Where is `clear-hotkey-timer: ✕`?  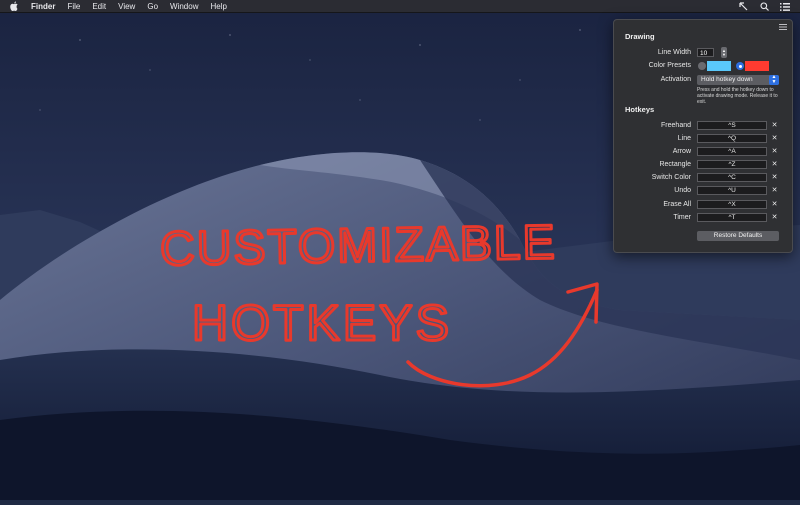 clear-hotkey-timer: ✕ is located at coordinates (774, 217).